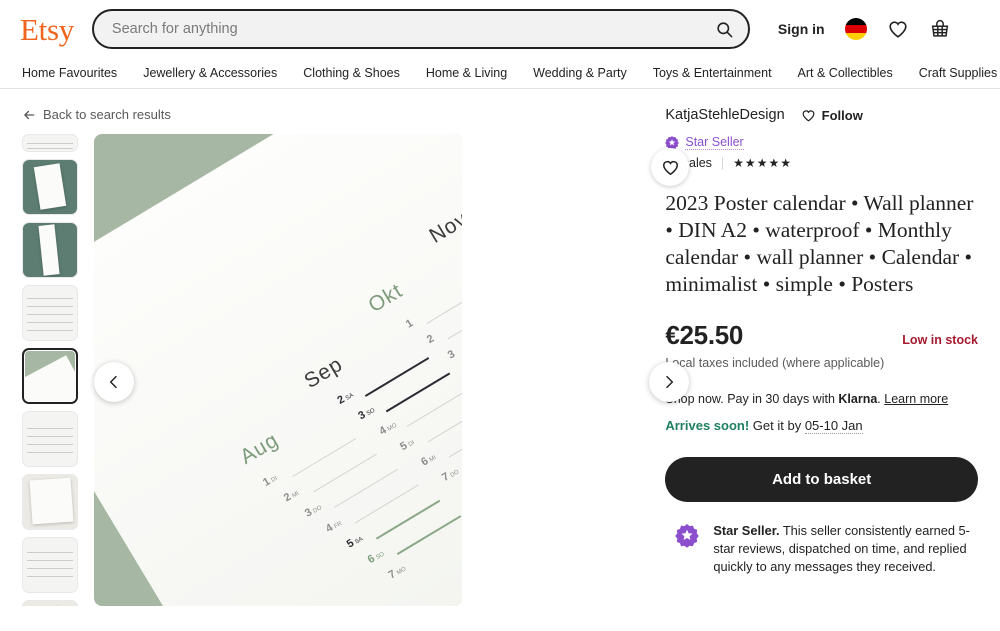  Describe the element at coordinates (351, 73) in the screenshot. I see `nav-item-clothing-shoes: Clothing & Shoes` at that location.